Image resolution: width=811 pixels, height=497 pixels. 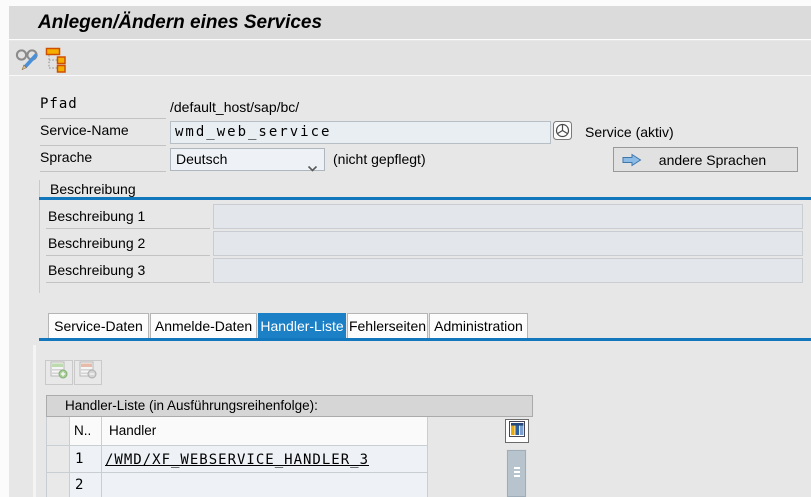 I want to click on tab-panel-left-edge, so click(x=34, y=421).